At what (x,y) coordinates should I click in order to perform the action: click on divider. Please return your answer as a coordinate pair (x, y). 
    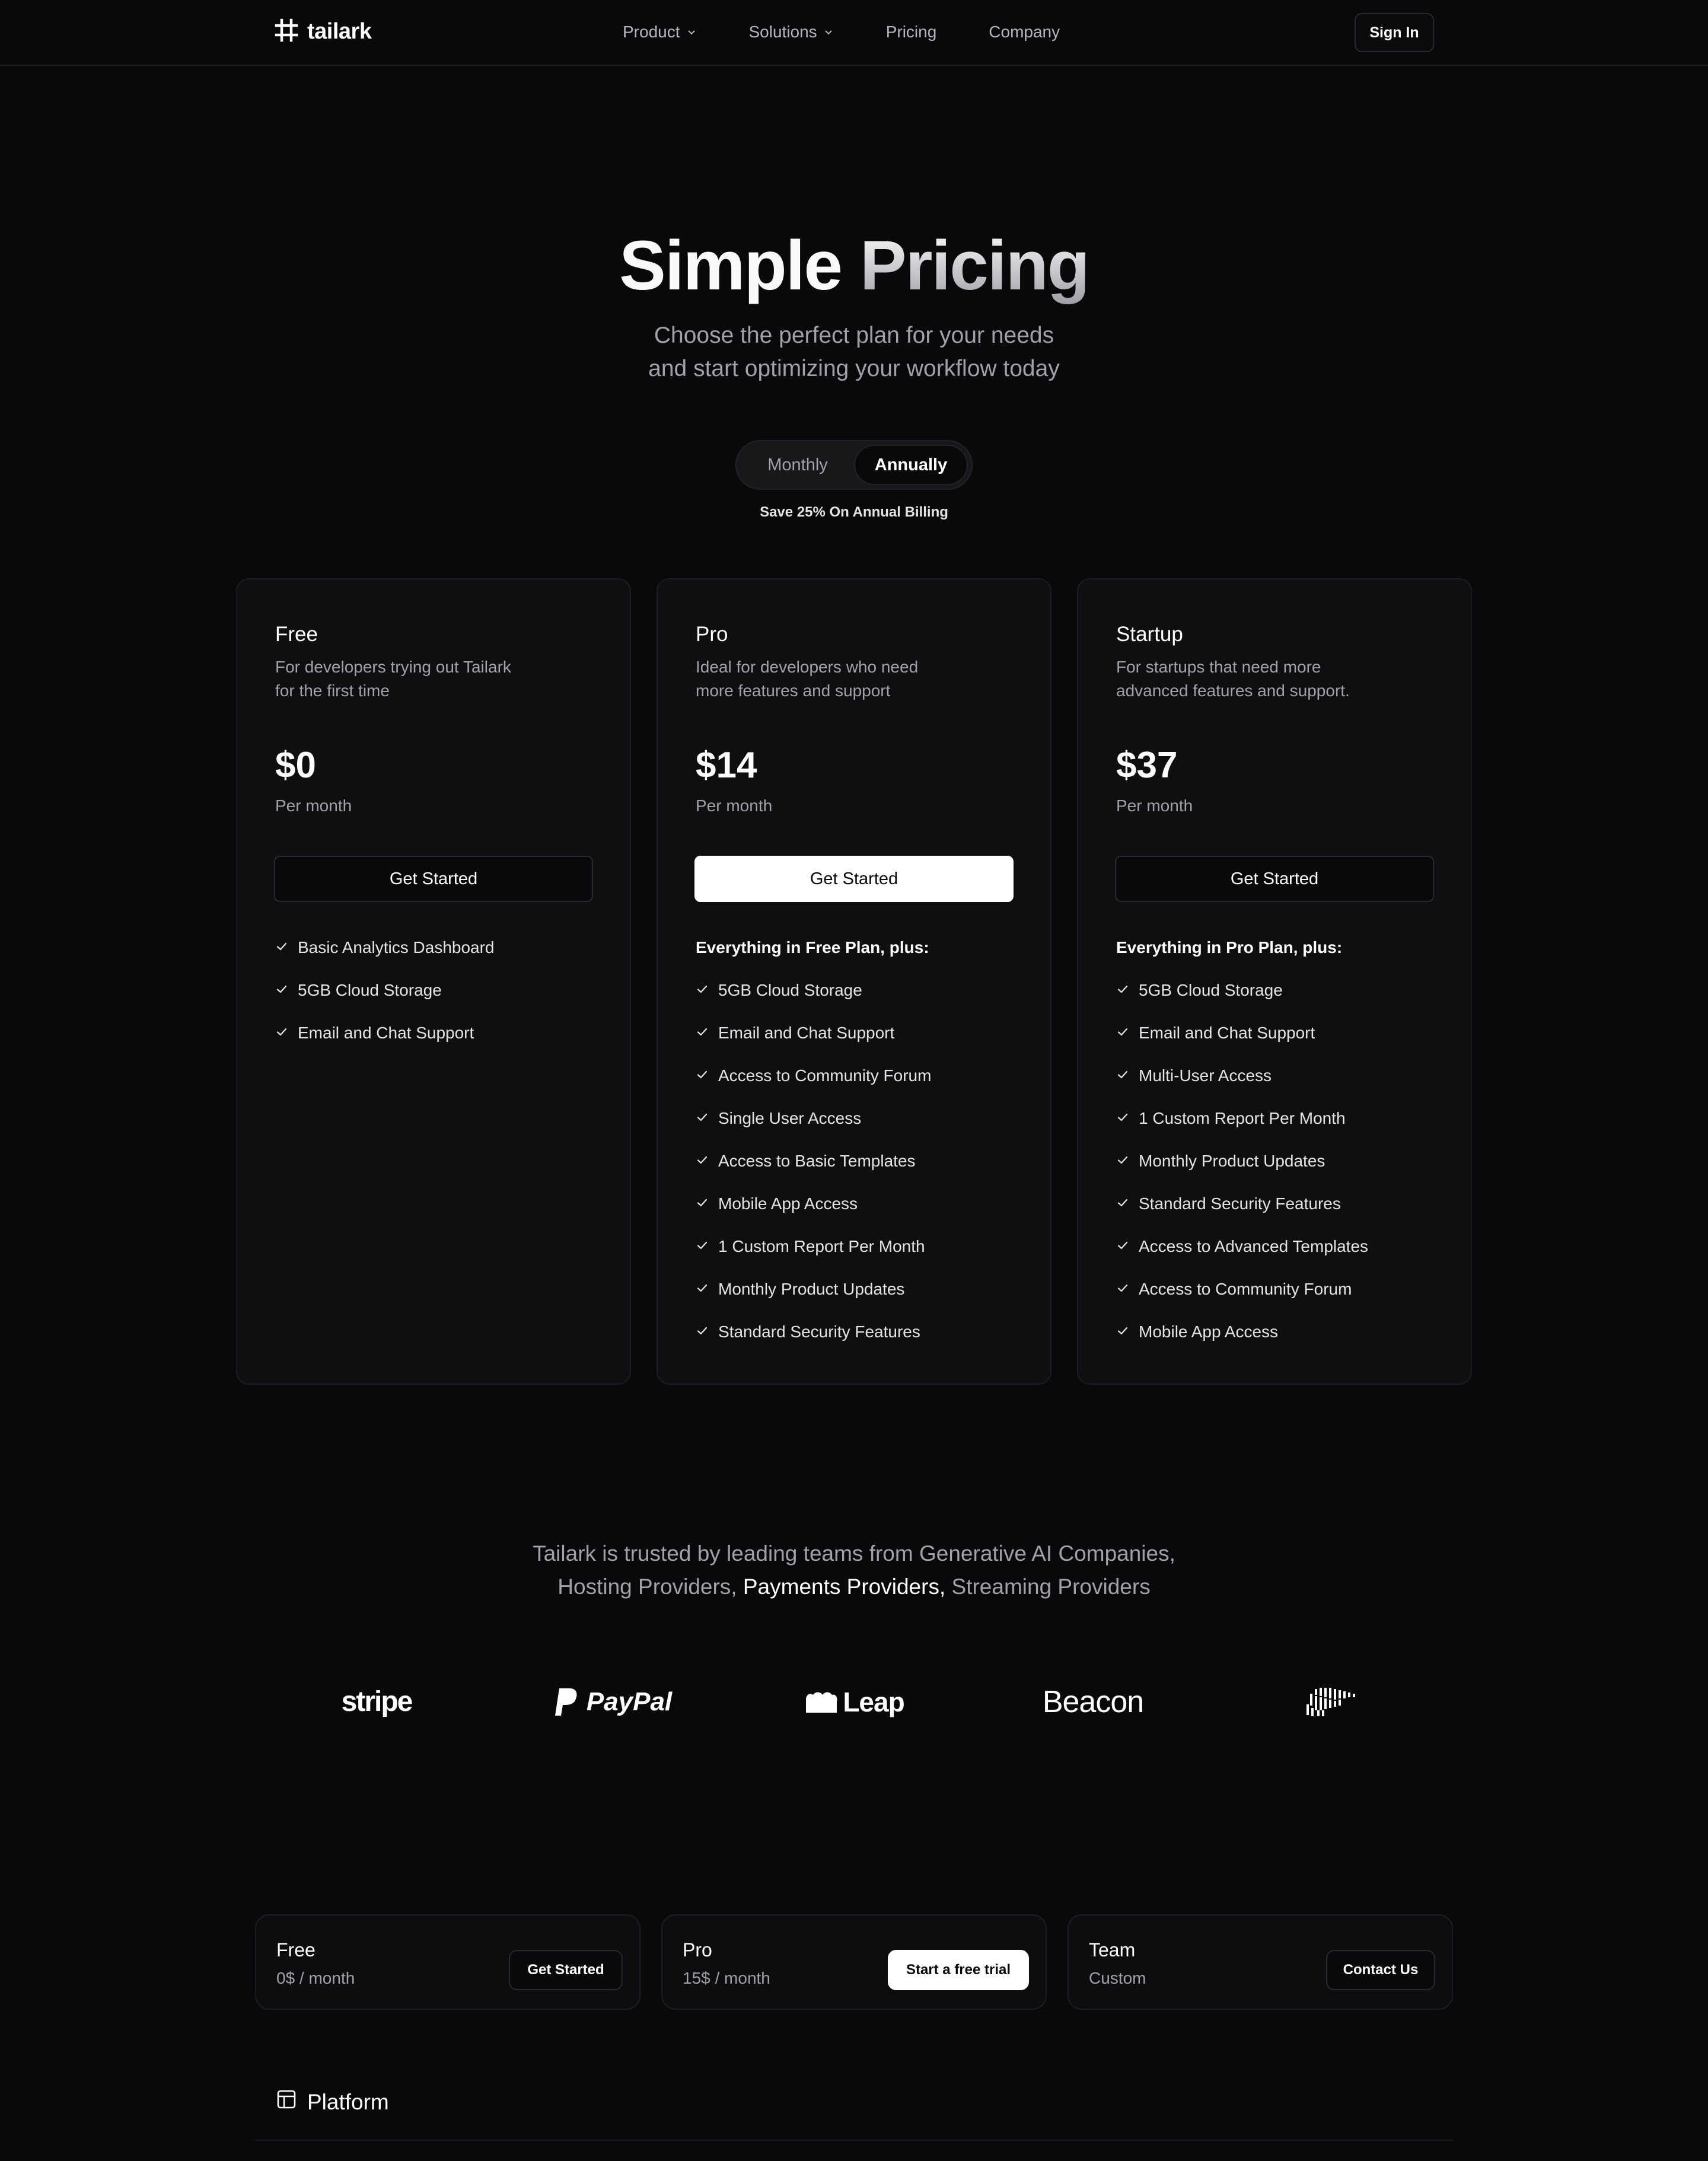
    Looking at the image, I should click on (854, 2140).